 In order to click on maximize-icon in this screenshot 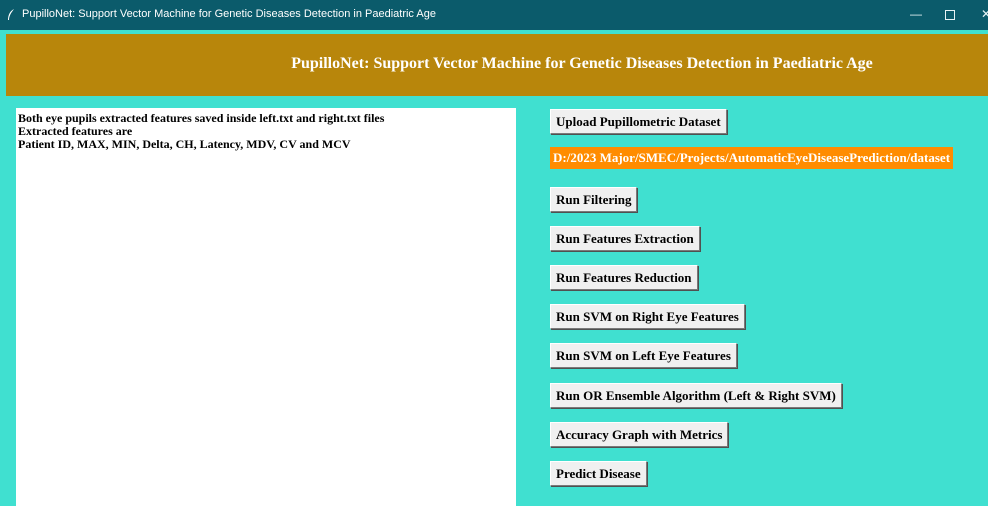, I will do `click(950, 14)`.